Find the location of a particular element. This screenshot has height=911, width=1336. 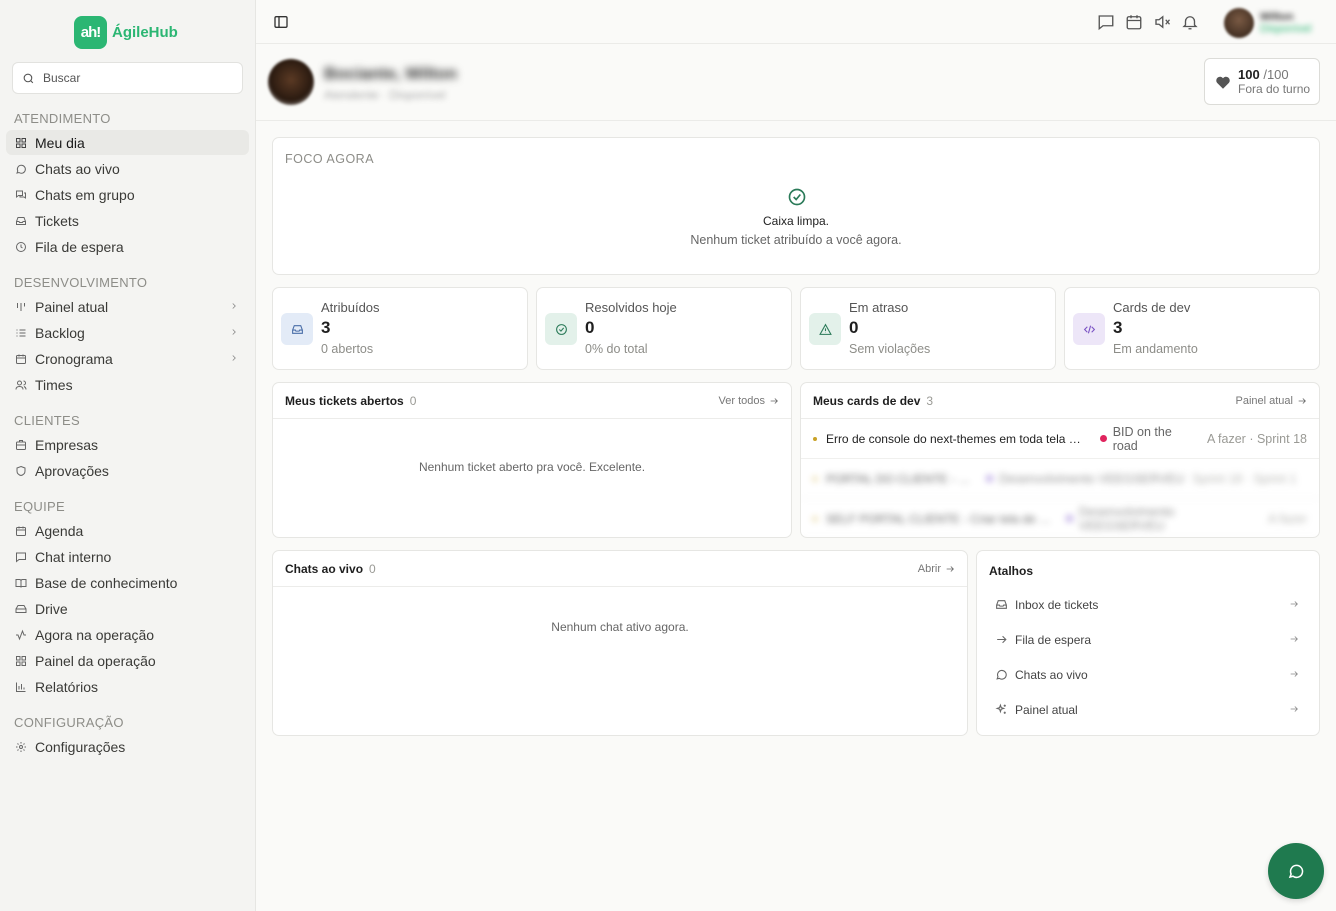

stat-label: Atribuídos is located at coordinates (350, 307).